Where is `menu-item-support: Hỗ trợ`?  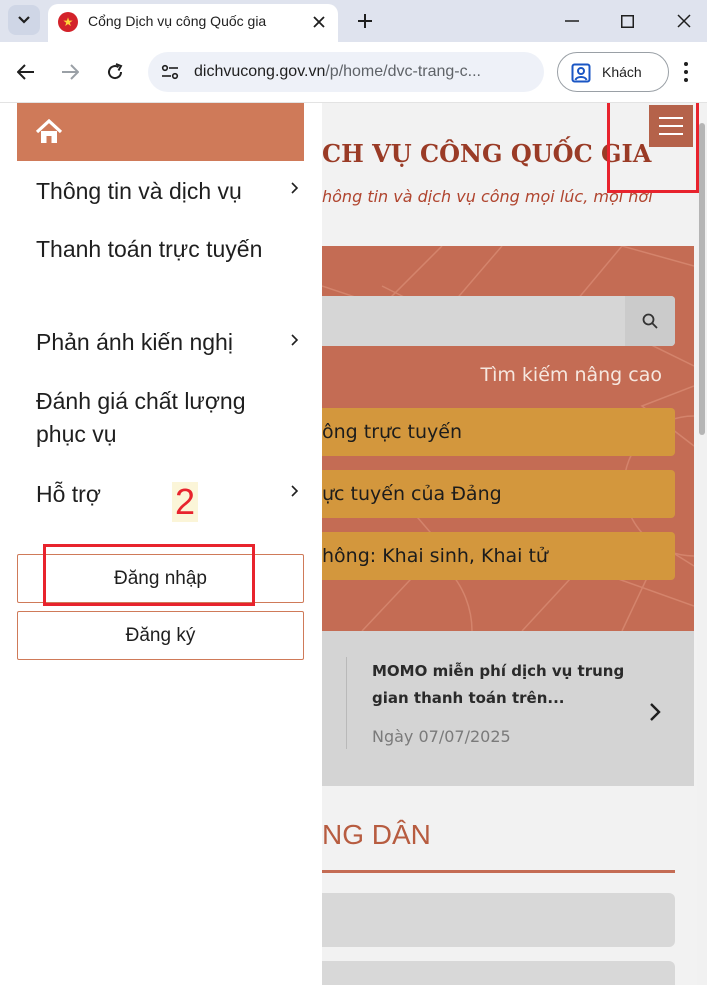
menu-item-support: Hỗ trợ is located at coordinates (156, 494).